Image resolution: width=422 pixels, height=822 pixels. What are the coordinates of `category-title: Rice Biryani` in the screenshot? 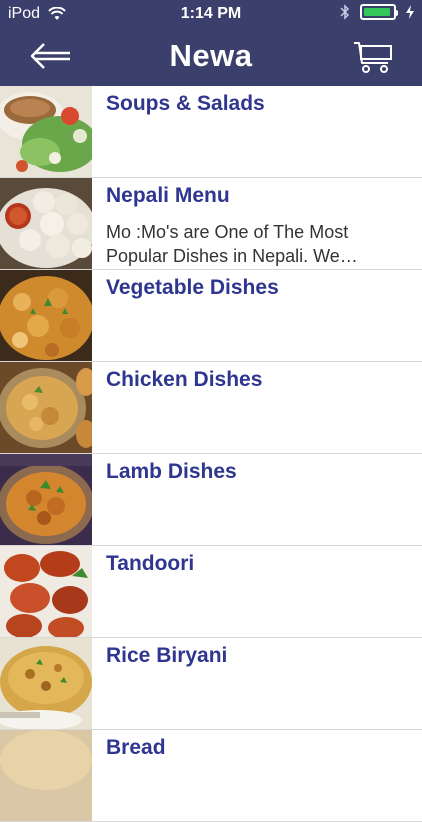 It's located at (167, 655).